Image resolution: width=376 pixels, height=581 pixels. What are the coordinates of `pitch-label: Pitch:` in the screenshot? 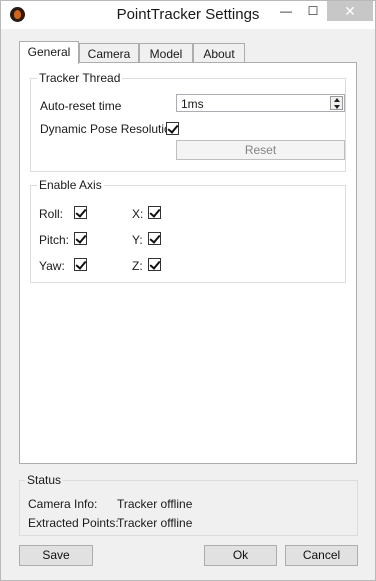 It's located at (54, 240).